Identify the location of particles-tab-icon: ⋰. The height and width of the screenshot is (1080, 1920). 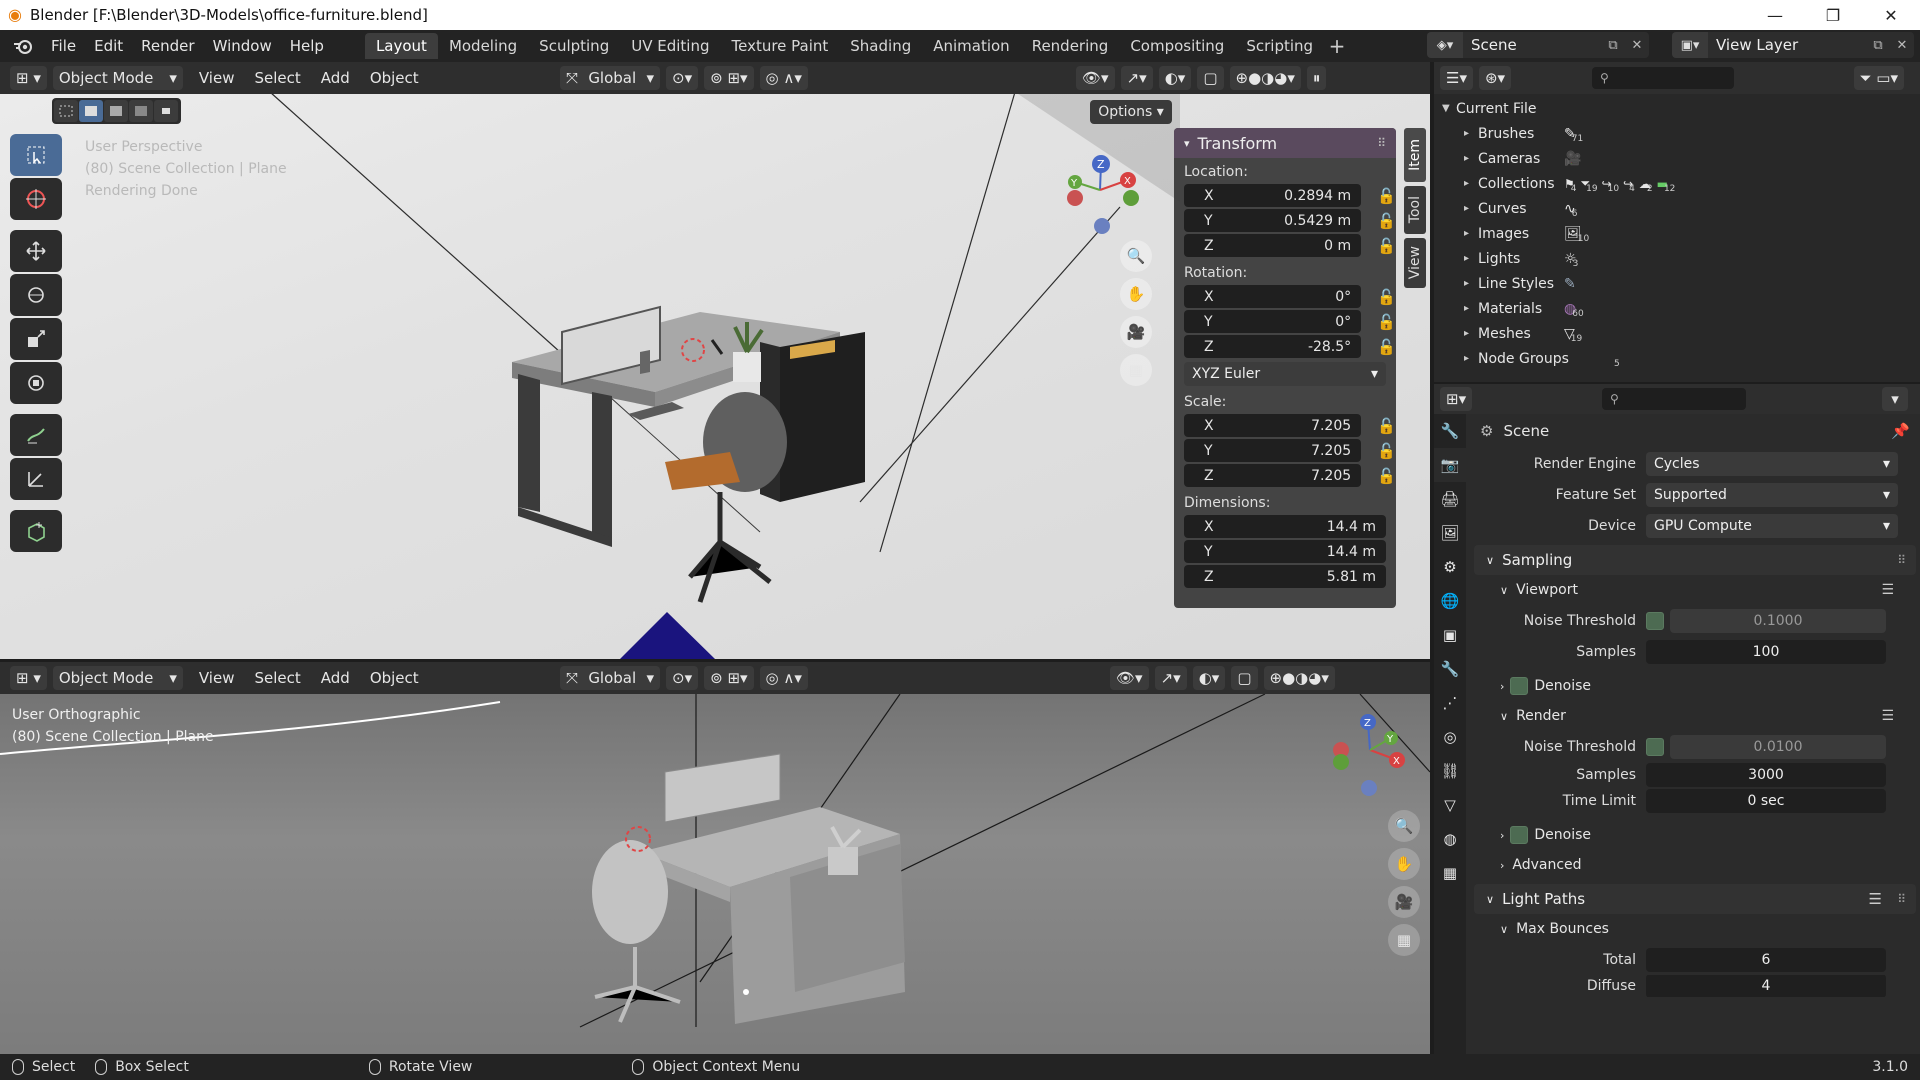
(1450, 703).